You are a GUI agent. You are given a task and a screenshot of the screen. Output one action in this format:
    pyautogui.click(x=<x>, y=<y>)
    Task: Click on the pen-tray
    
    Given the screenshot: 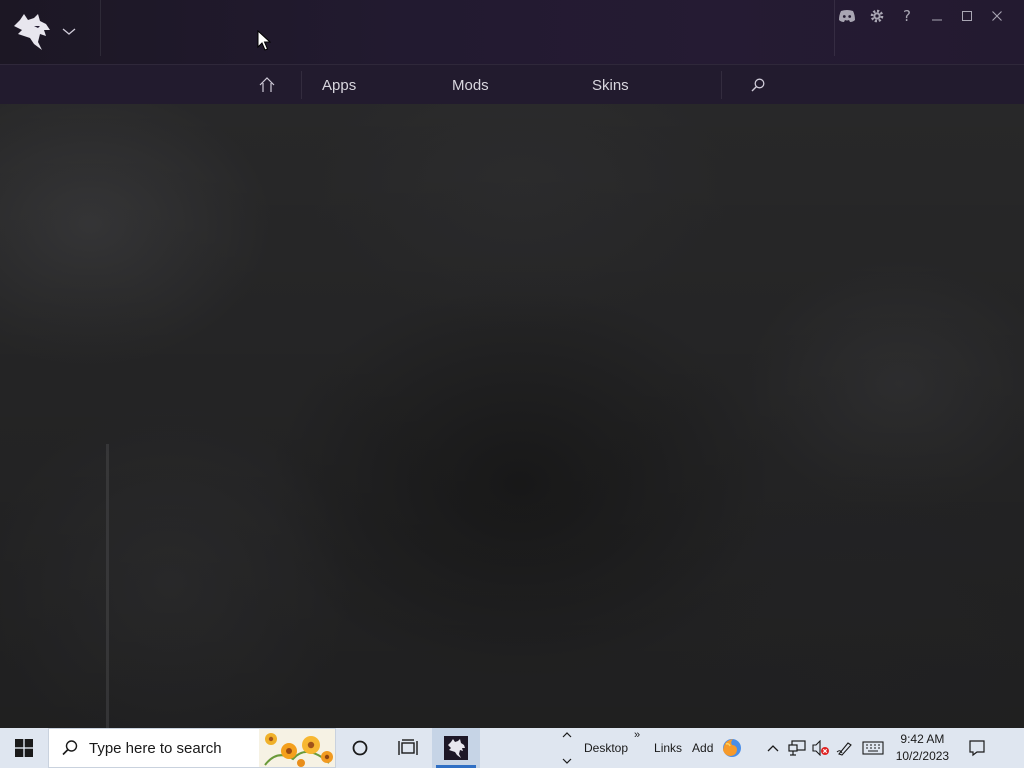 What is the action you would take?
    pyautogui.click(x=845, y=748)
    